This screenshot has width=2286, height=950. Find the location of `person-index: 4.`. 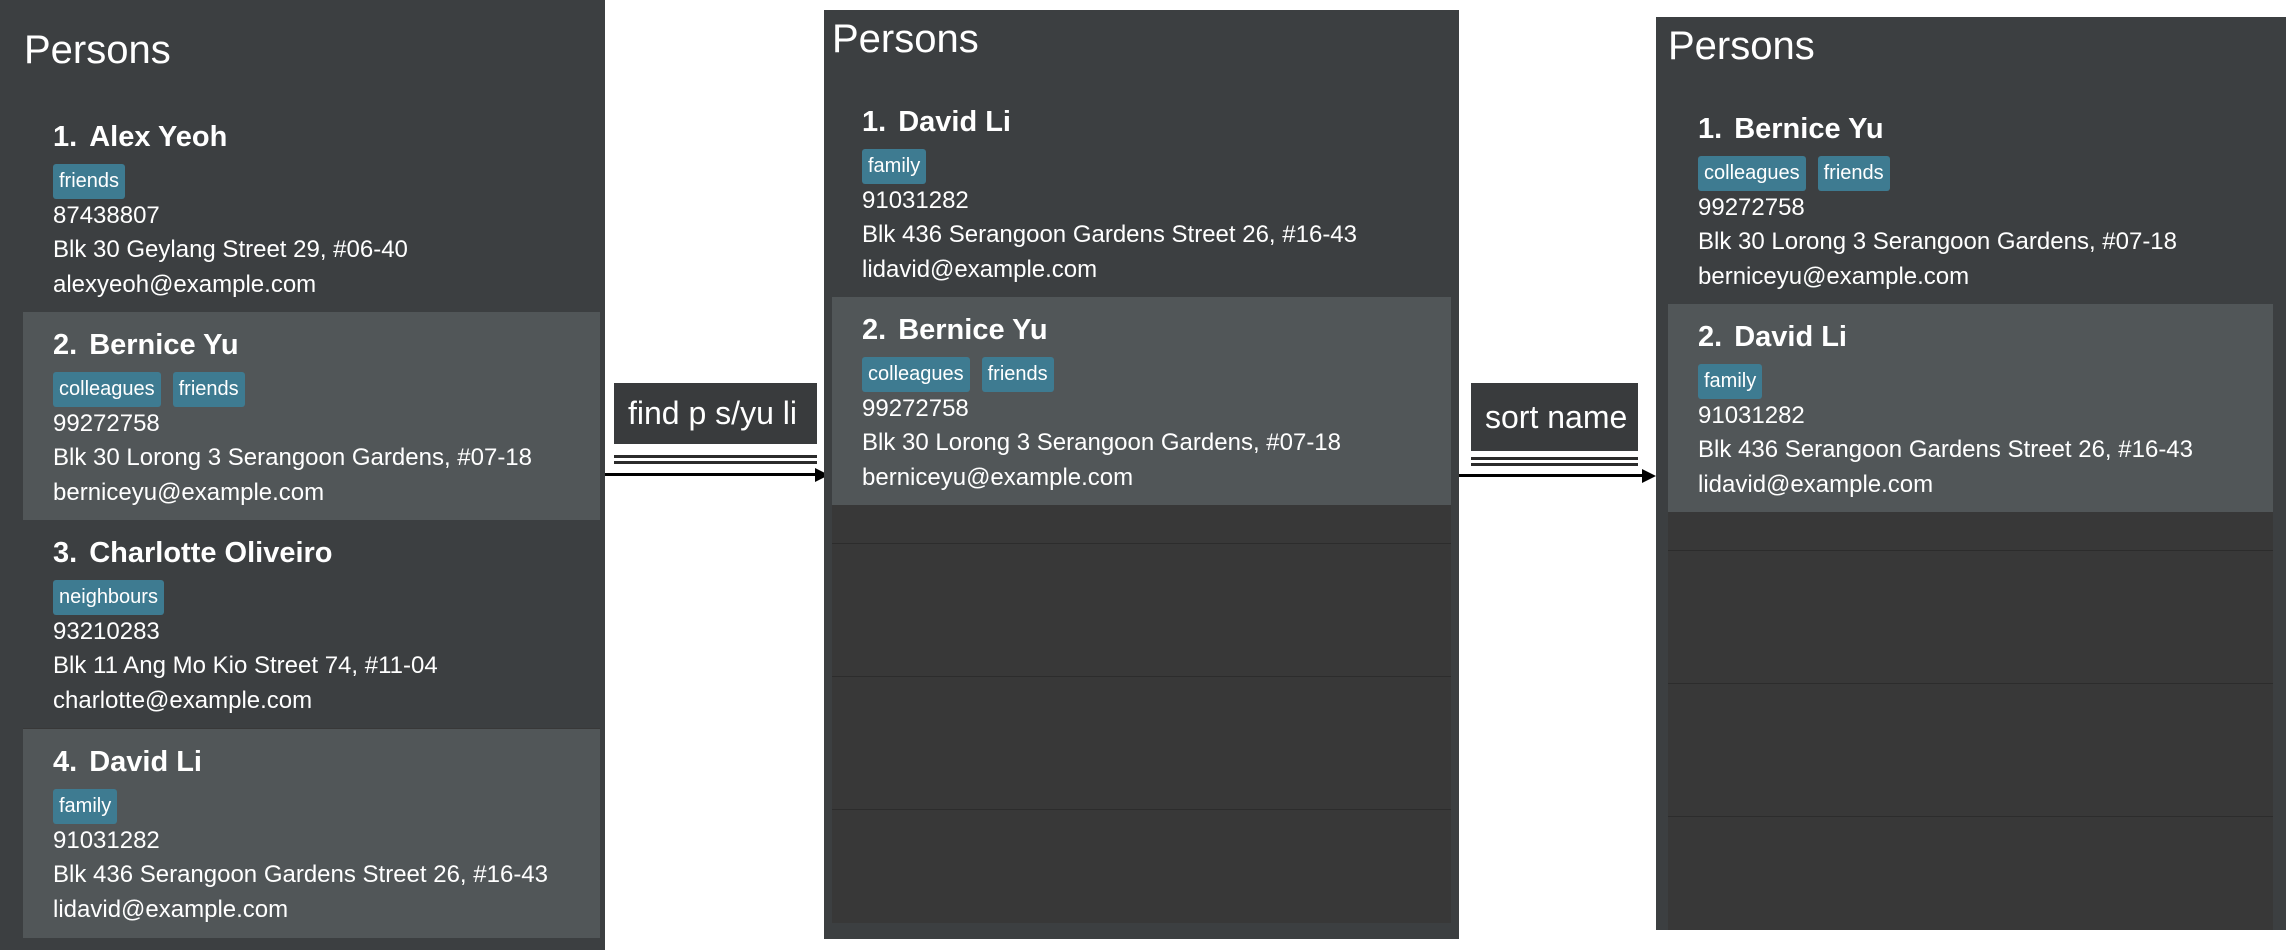

person-index: 4. is located at coordinates (65, 762).